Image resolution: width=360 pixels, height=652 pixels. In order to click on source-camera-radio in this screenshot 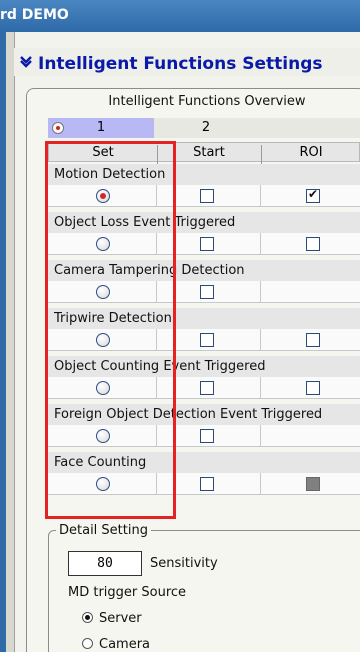, I will do `click(87, 643)`.